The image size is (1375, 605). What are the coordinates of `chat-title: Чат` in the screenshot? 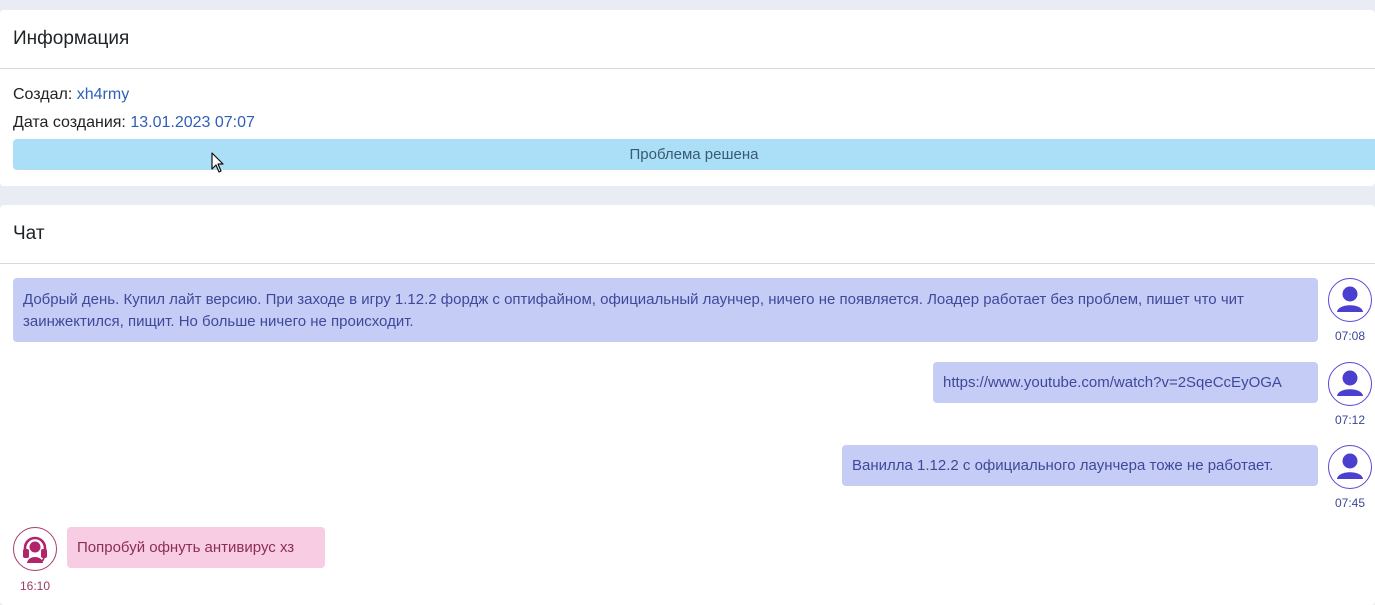 It's located at (29, 233).